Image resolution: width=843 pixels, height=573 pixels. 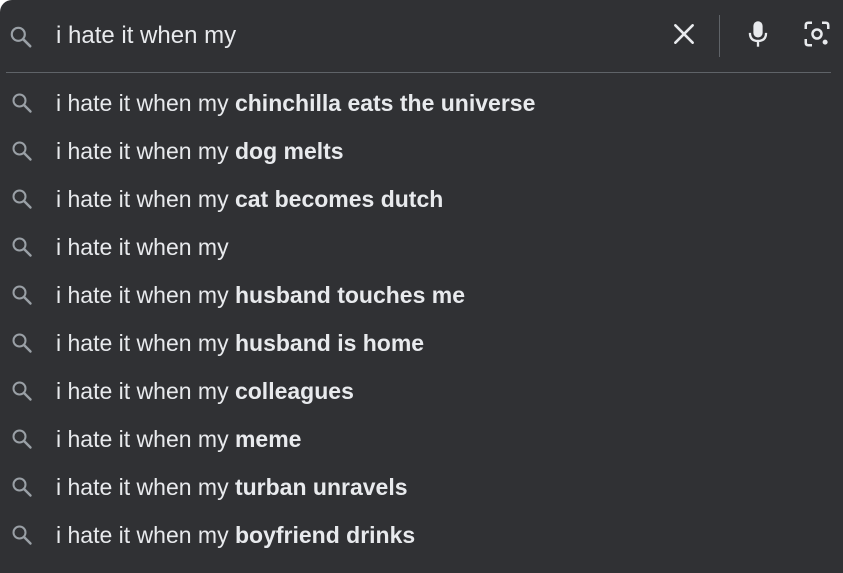 What do you see at coordinates (421, 151) in the screenshot?
I see `suggestion-item: i hate it when my dog melts` at bounding box center [421, 151].